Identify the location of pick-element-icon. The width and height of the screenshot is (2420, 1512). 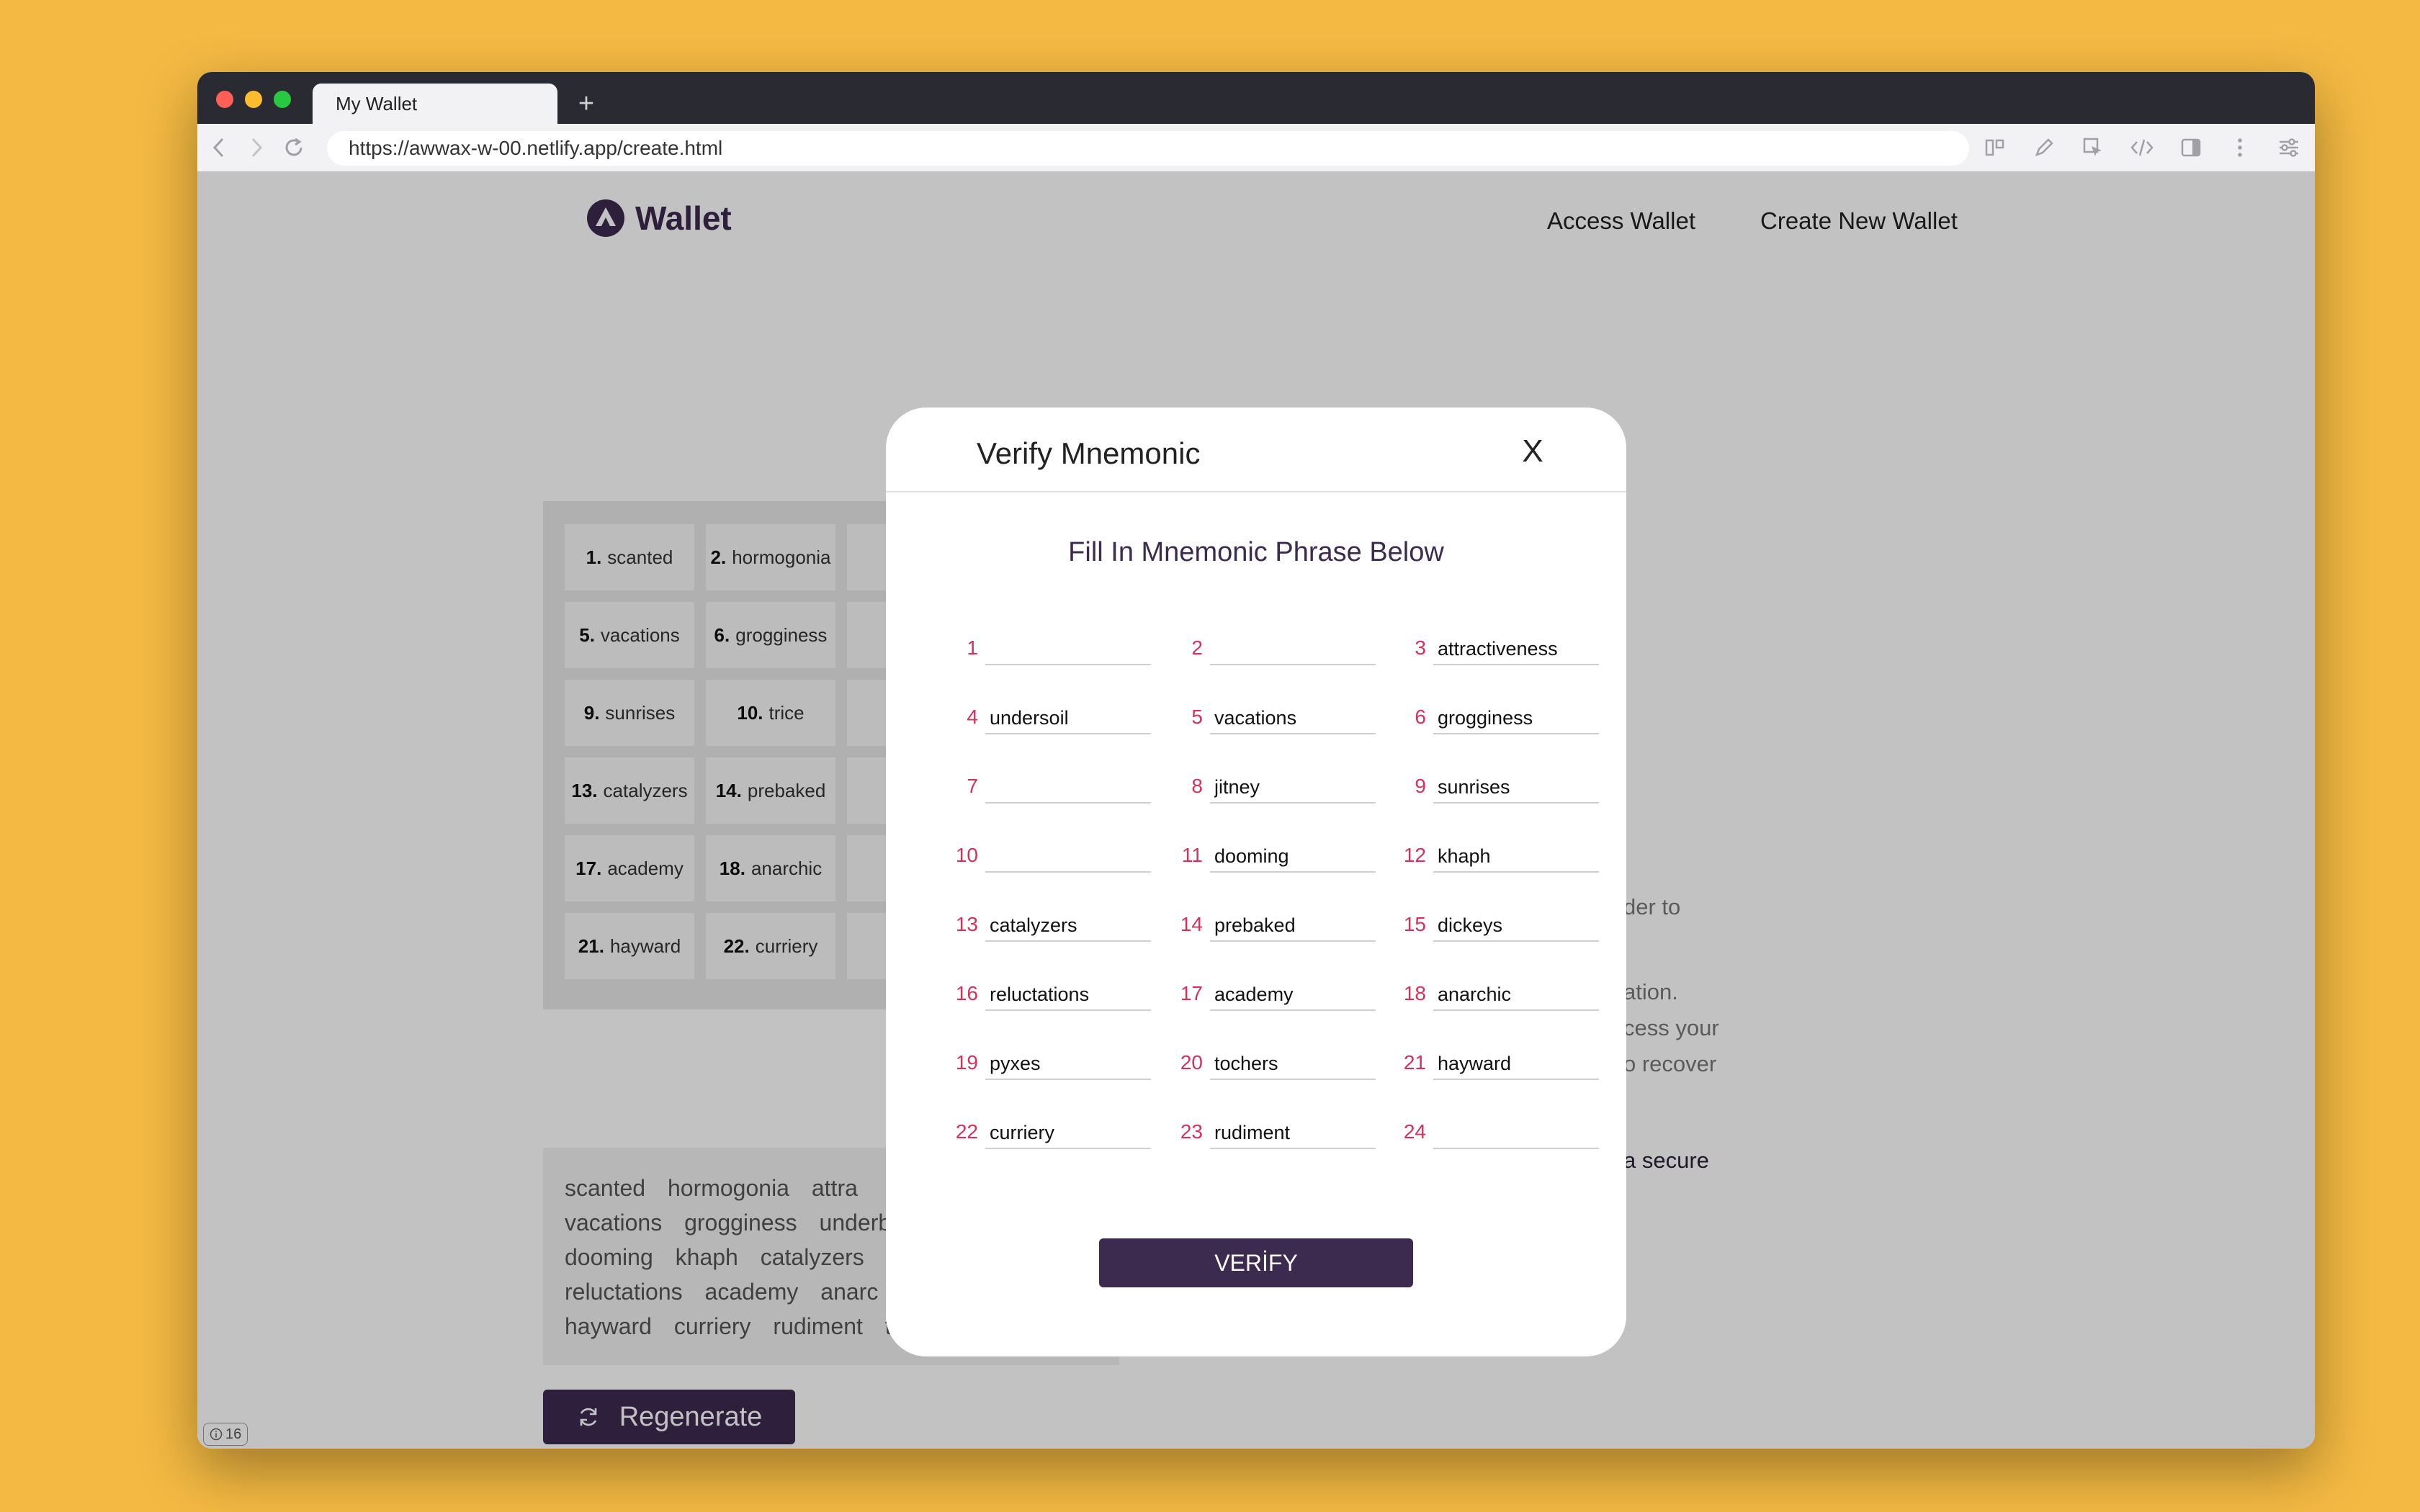
(2093, 147).